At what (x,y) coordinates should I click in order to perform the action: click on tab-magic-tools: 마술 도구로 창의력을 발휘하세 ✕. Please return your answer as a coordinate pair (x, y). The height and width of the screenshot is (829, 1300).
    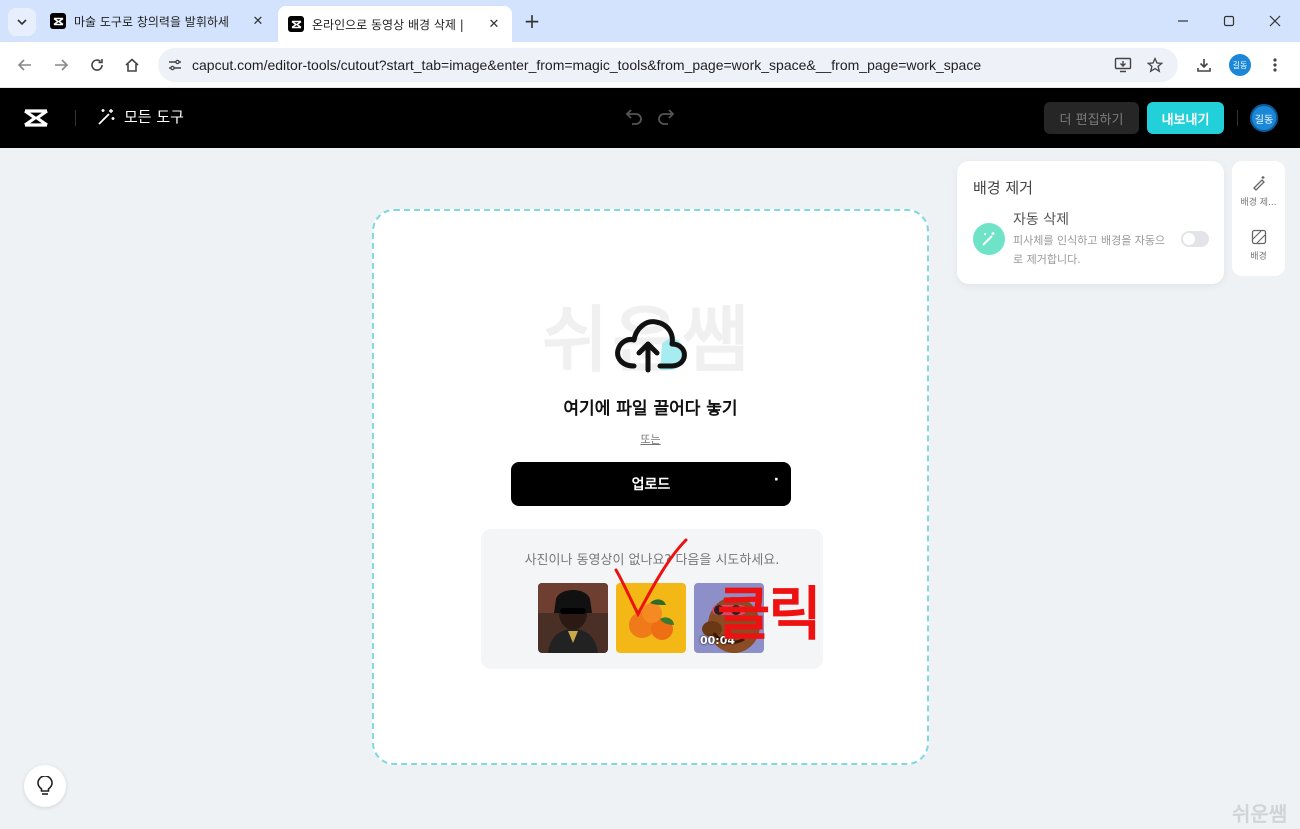
    Looking at the image, I should click on (158, 21).